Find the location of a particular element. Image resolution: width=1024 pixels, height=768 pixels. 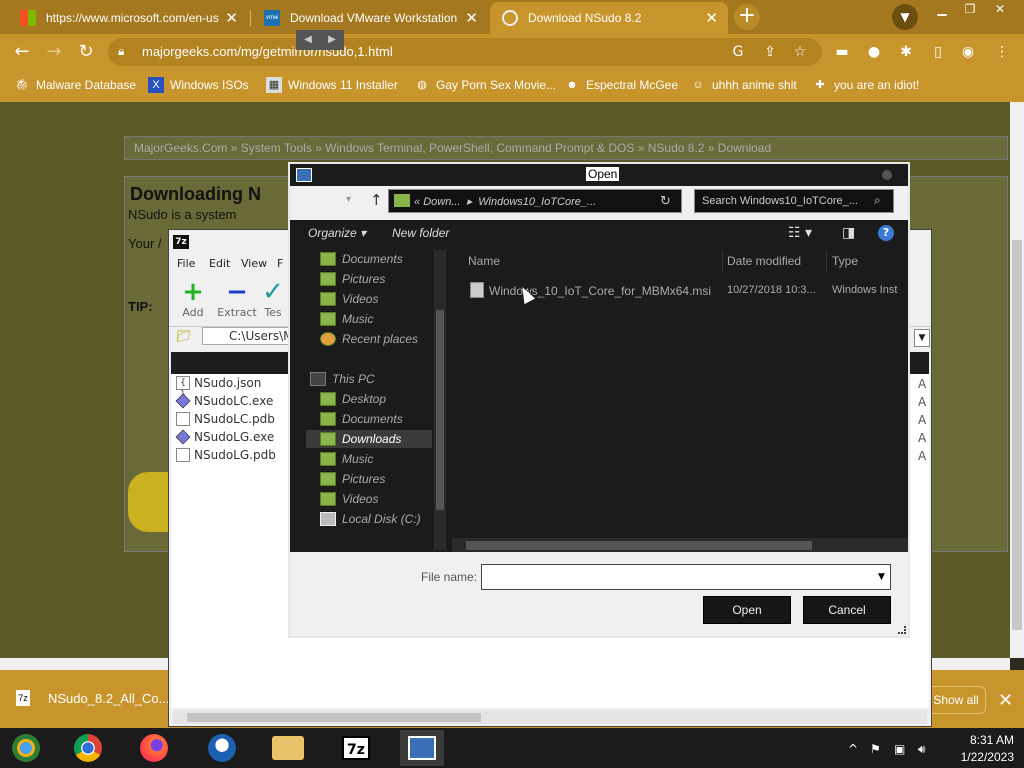

bookmark-malware-database: 🐞︎ Malware Database is located at coordinates (75, 85).